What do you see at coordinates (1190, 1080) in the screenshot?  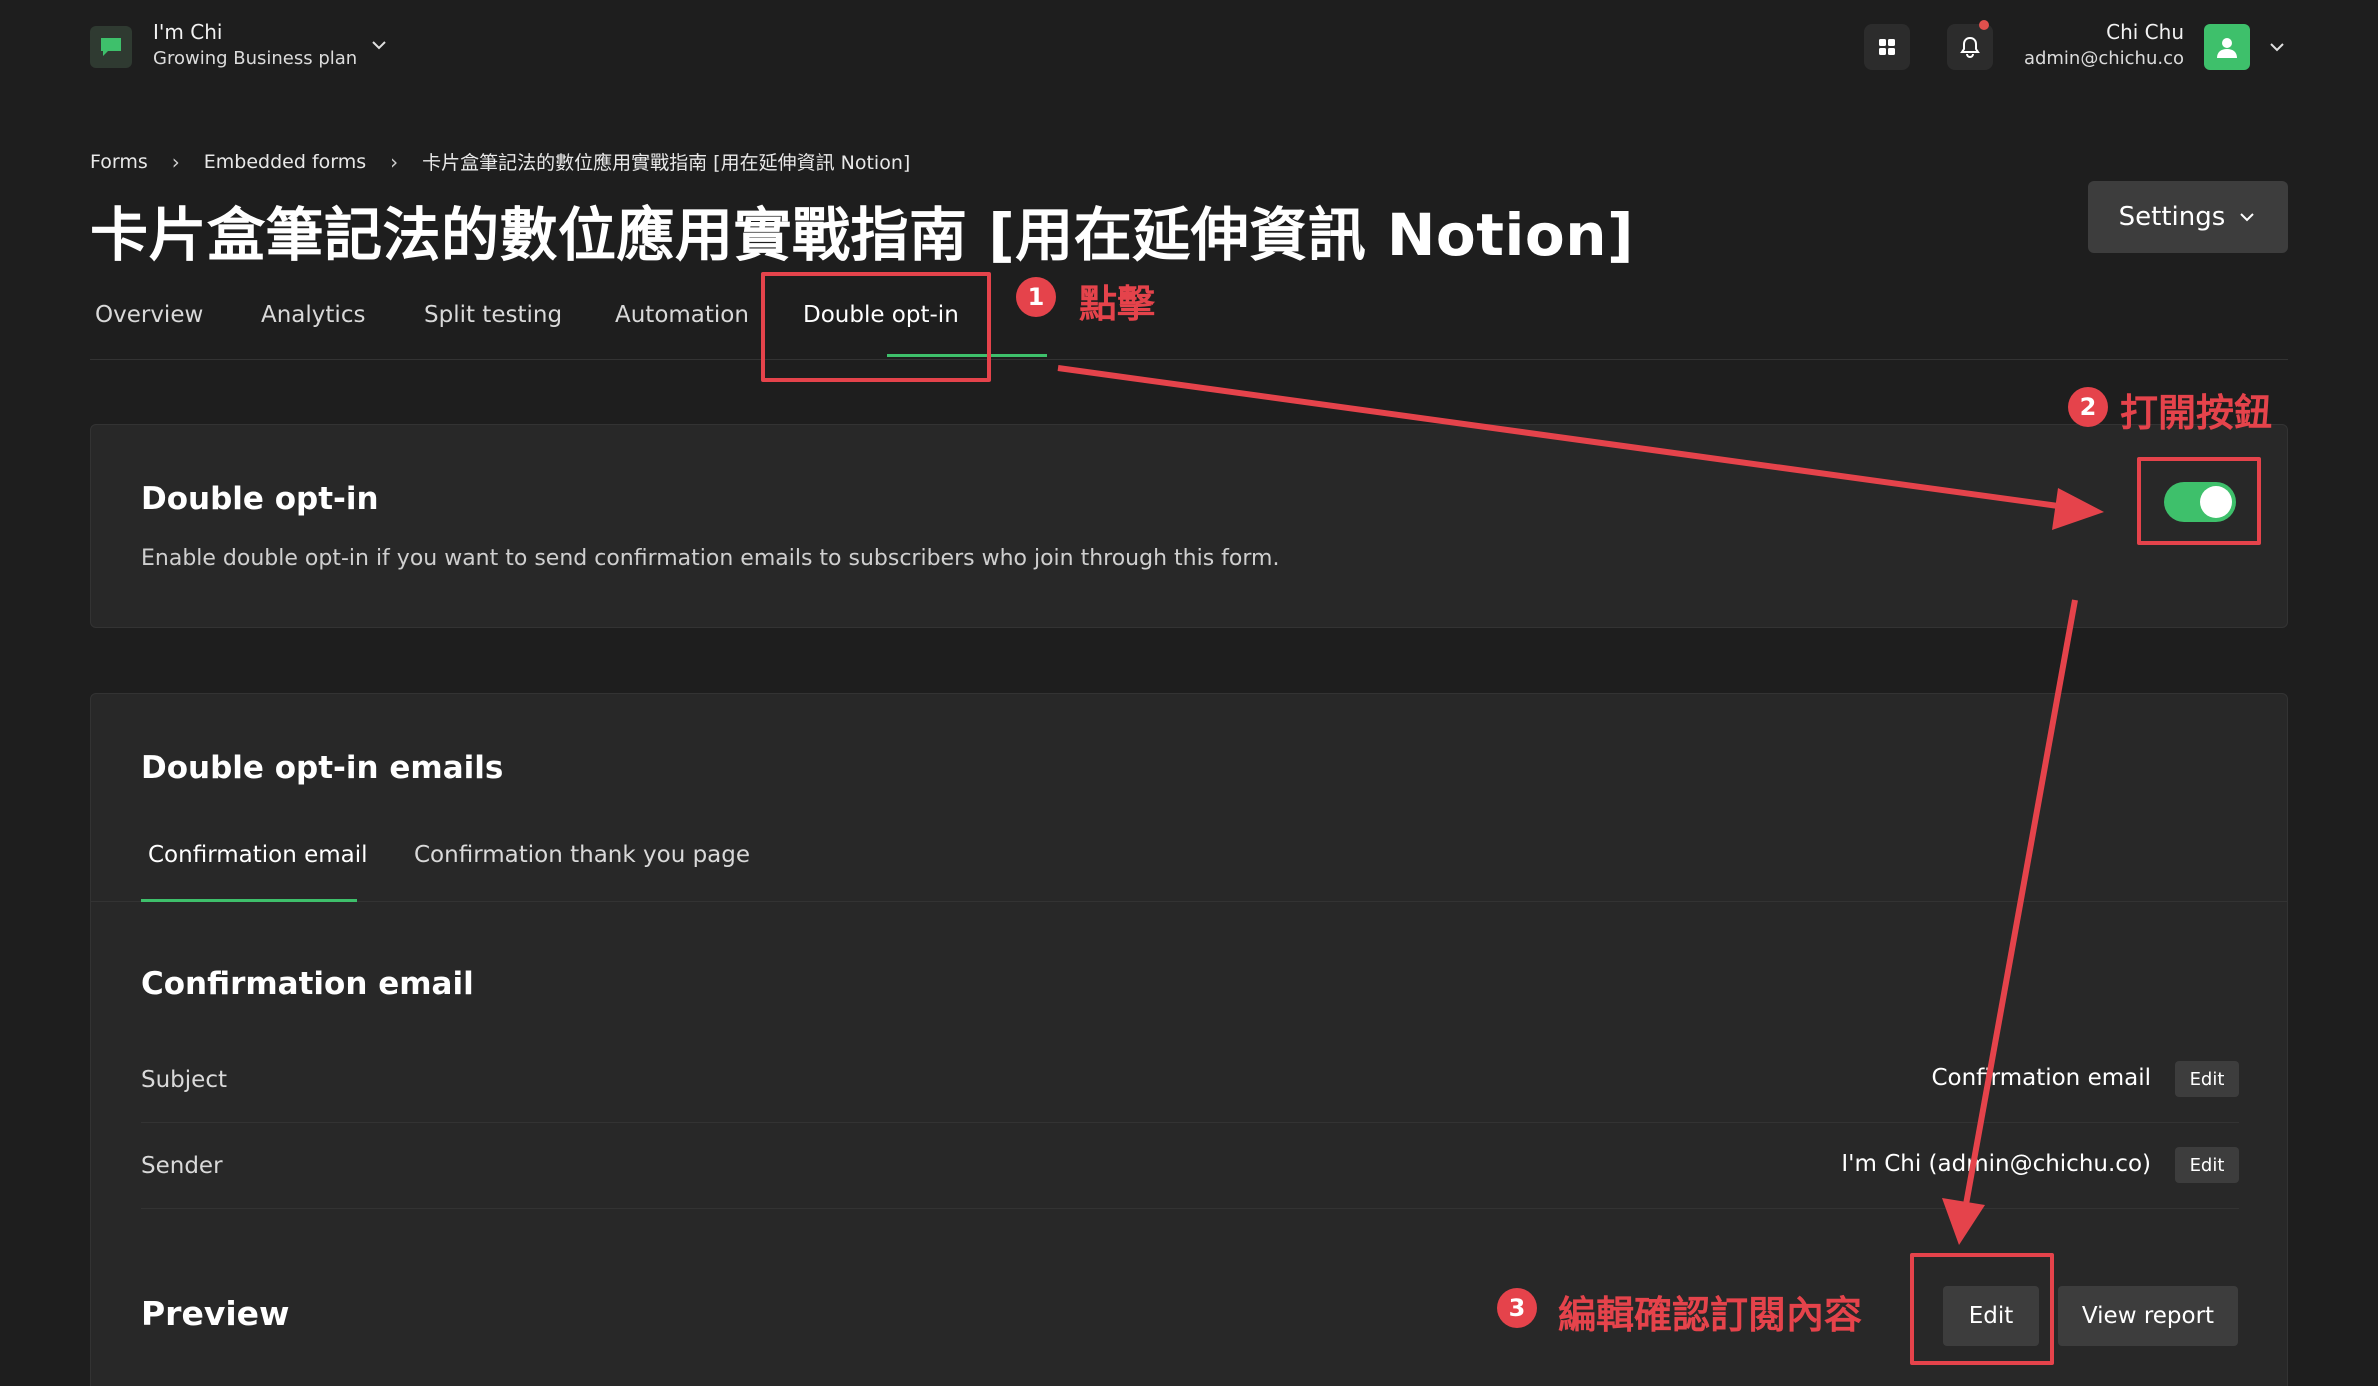 I see `subject-row: Subject Confirmation email Edit` at bounding box center [1190, 1080].